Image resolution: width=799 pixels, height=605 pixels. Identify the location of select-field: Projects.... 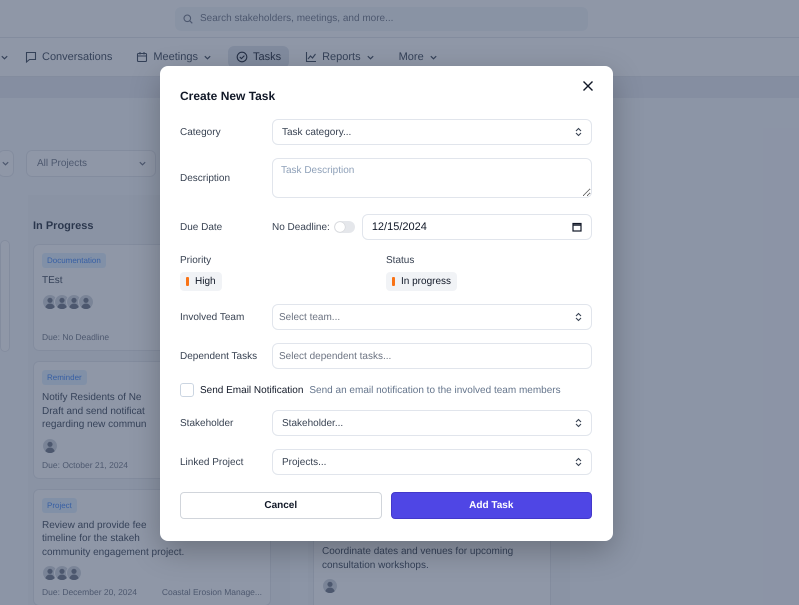
(432, 462).